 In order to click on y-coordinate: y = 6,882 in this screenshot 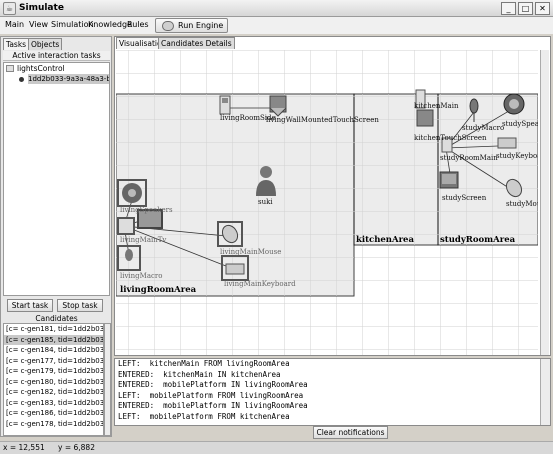, I will do `click(76, 447)`.